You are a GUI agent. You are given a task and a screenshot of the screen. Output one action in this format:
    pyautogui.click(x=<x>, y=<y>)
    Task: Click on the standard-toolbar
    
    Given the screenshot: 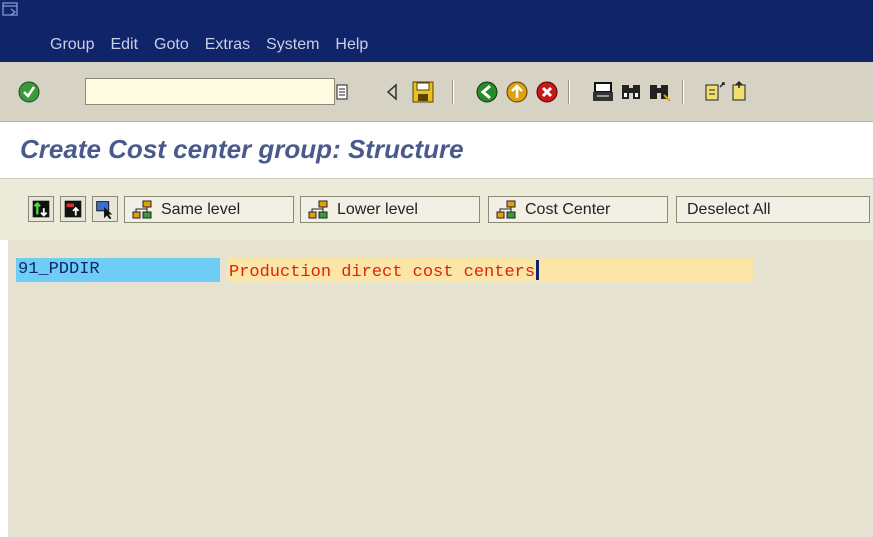 What is the action you would take?
    pyautogui.click(x=436, y=92)
    